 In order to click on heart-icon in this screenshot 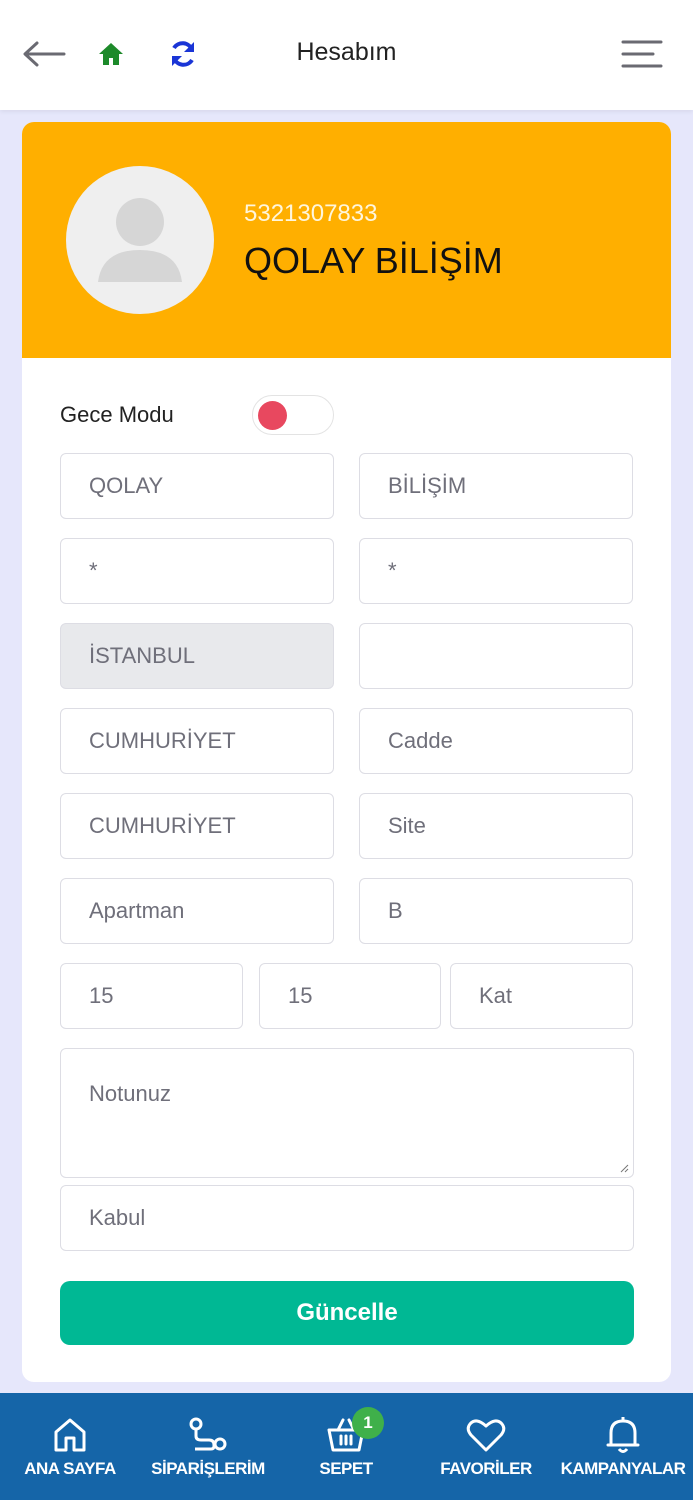, I will do `click(486, 1435)`.